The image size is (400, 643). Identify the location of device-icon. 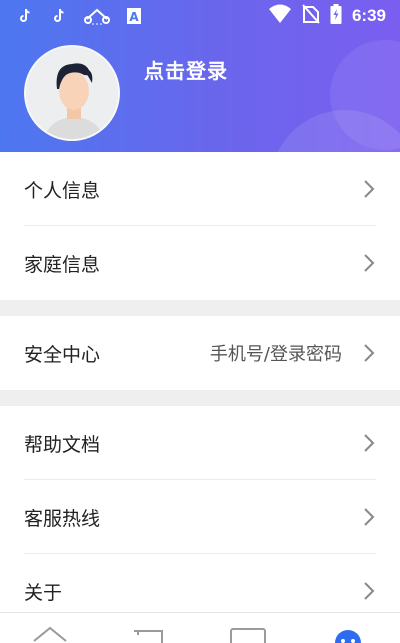
(148, 636).